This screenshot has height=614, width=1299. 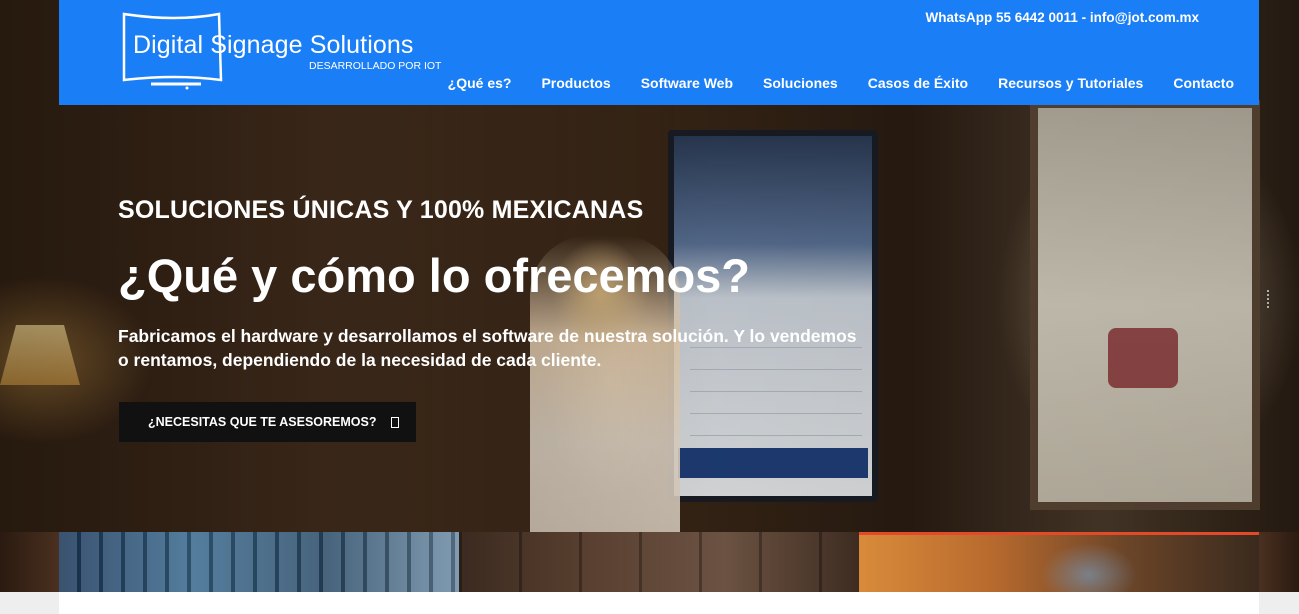 I want to click on consult-button: ¿NECESITAS QUE TE ASESOREMOS?, so click(x=267, y=422).